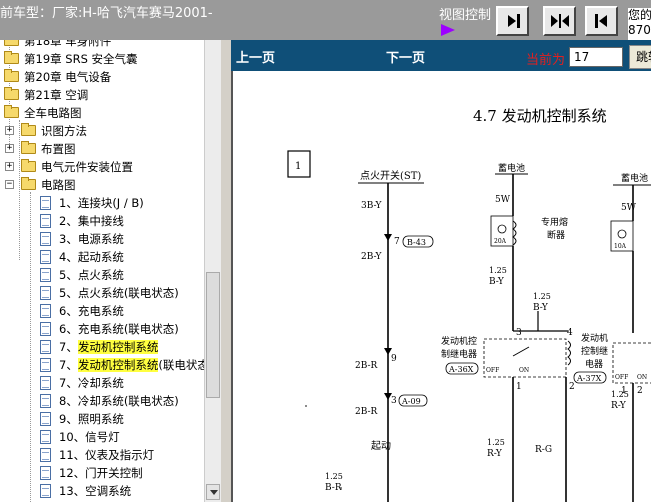  Describe the element at coordinates (9, 184) in the screenshot. I see `collapse-minus-icon: −` at that location.